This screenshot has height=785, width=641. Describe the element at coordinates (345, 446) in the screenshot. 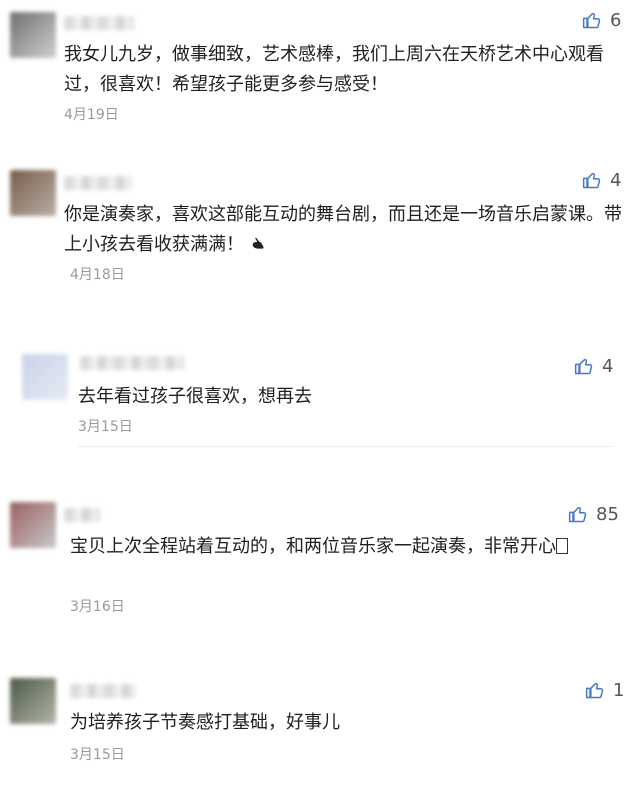

I see `divider` at that location.